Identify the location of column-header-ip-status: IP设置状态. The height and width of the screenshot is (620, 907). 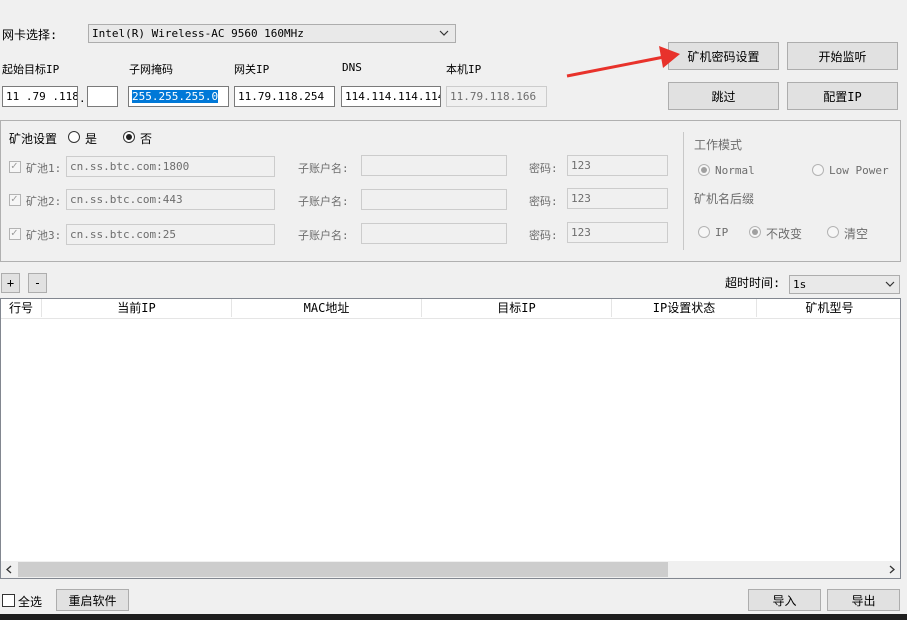
(684, 308).